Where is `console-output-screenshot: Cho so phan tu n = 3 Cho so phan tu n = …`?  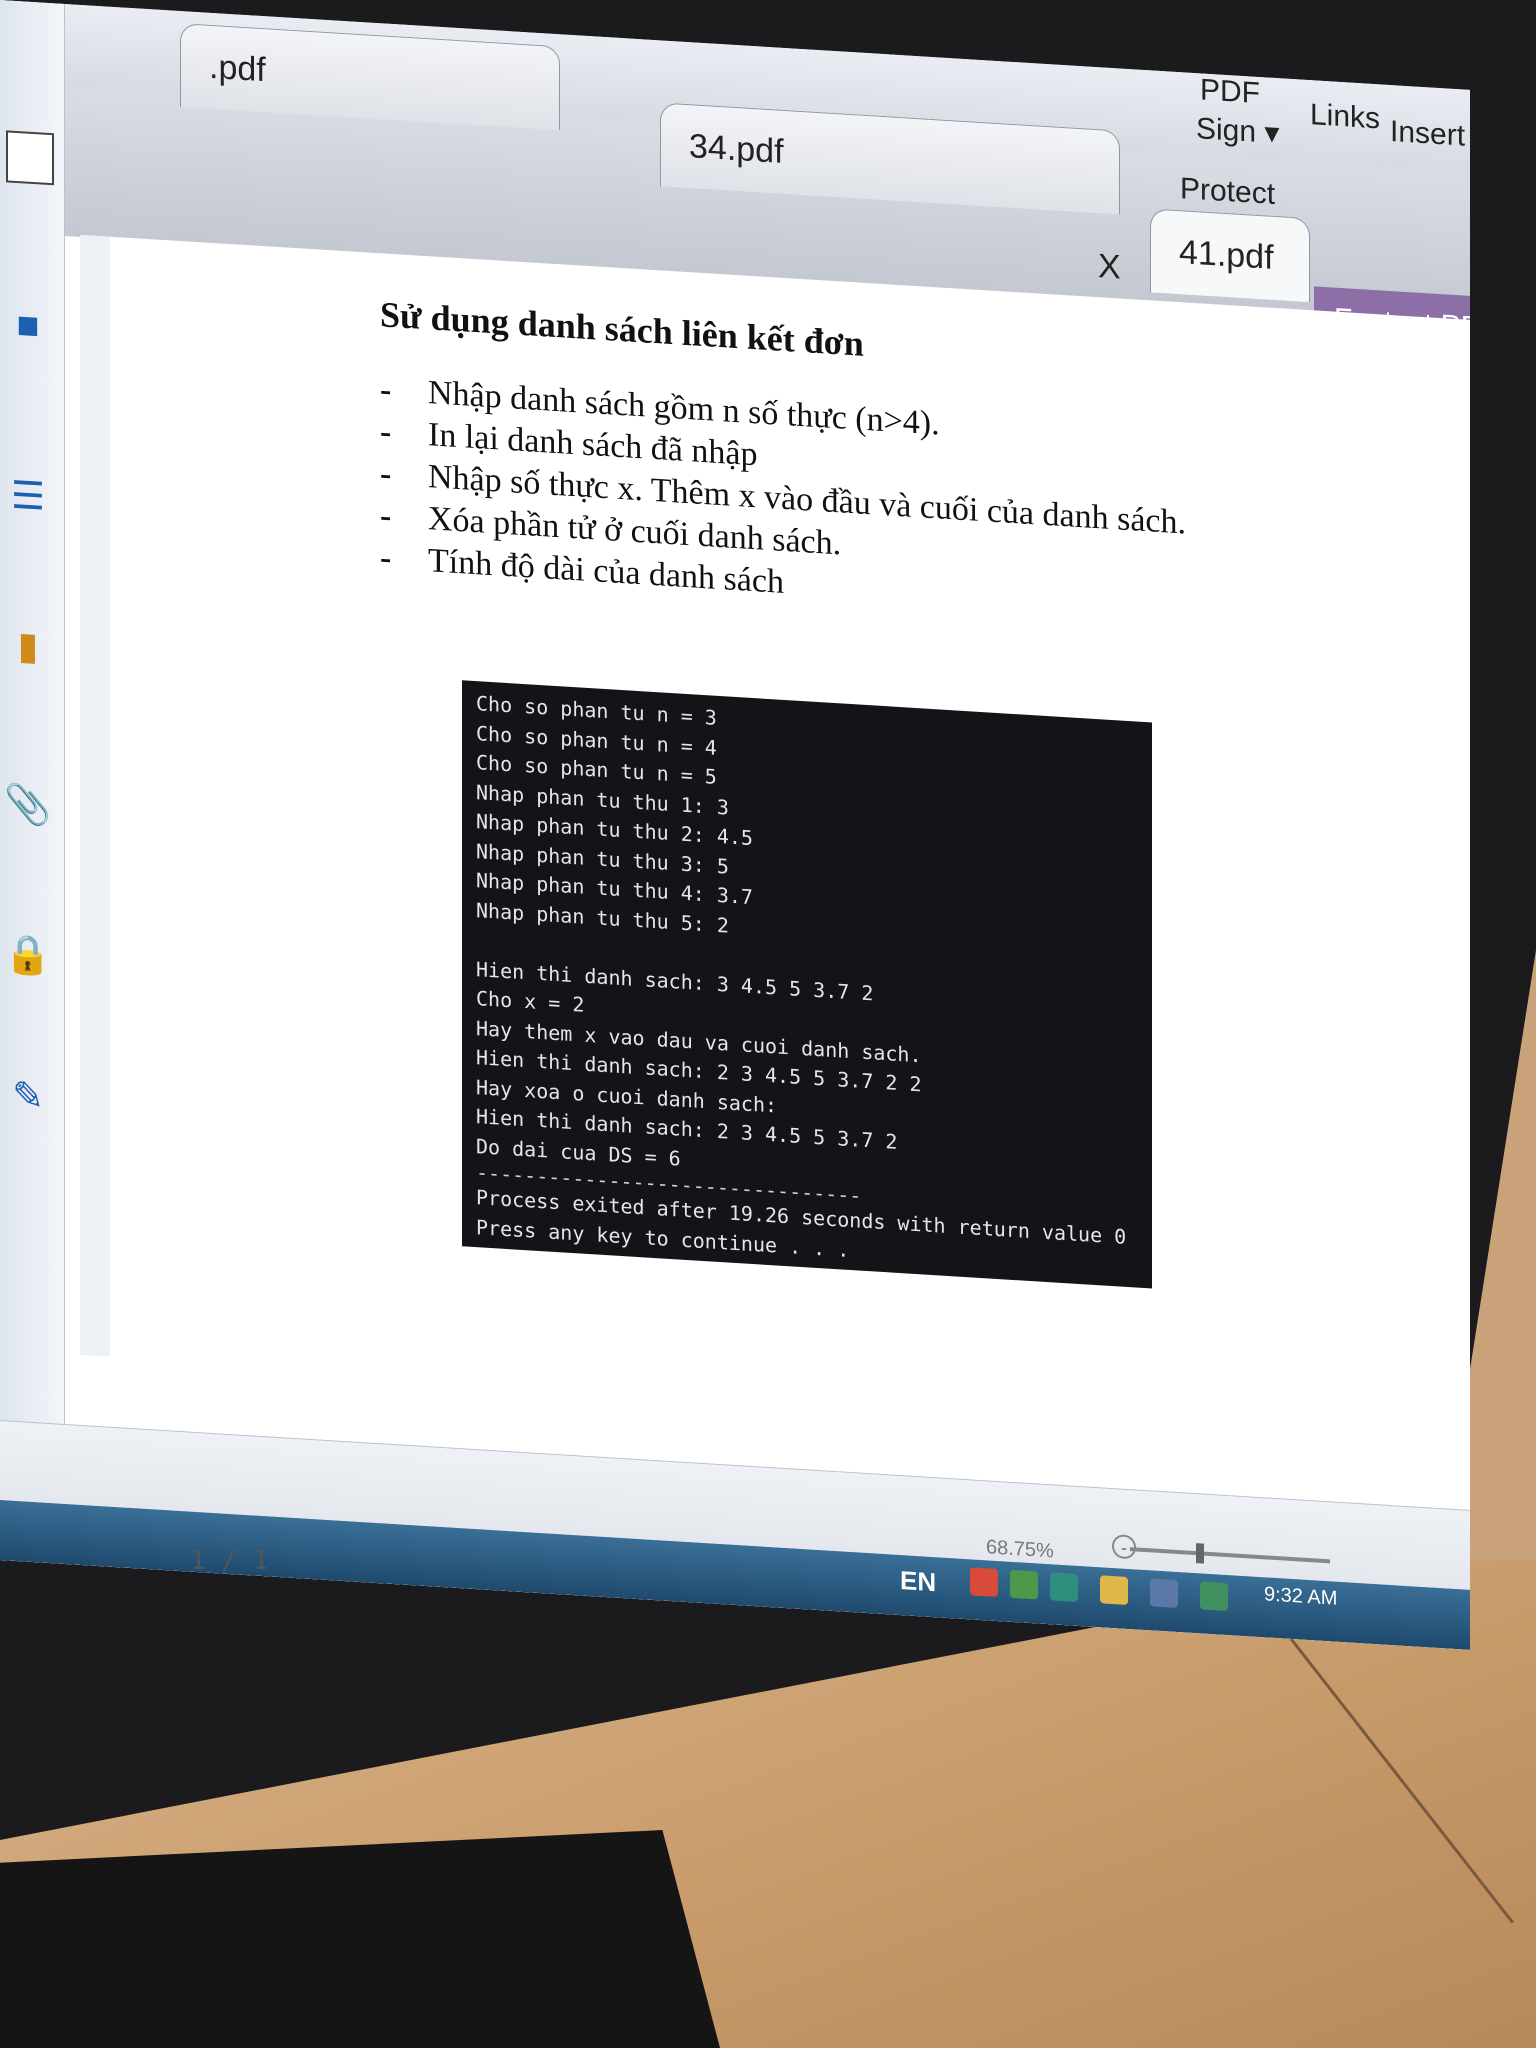
console-output-screenshot: Cho so phan tu n = 3 Cho so phan tu n = … is located at coordinates (807, 984).